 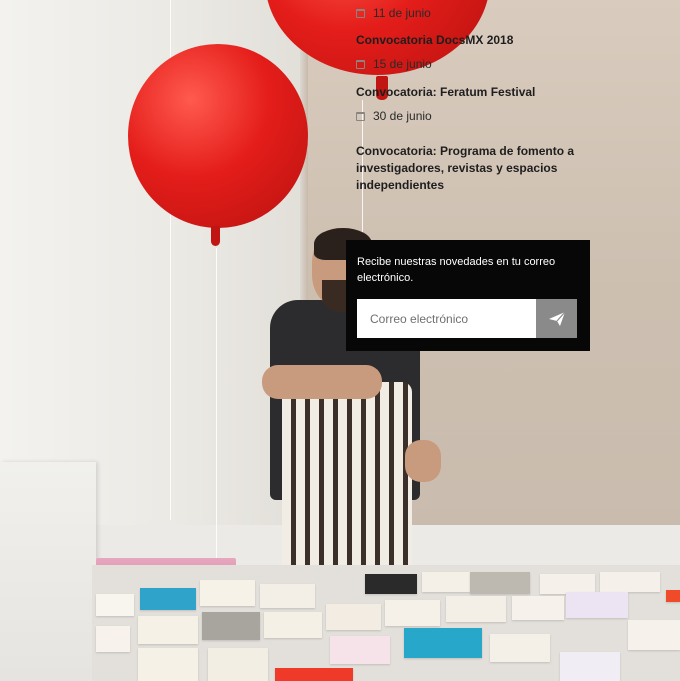 What do you see at coordinates (446, 318) in the screenshot?
I see `email-input` at bounding box center [446, 318].